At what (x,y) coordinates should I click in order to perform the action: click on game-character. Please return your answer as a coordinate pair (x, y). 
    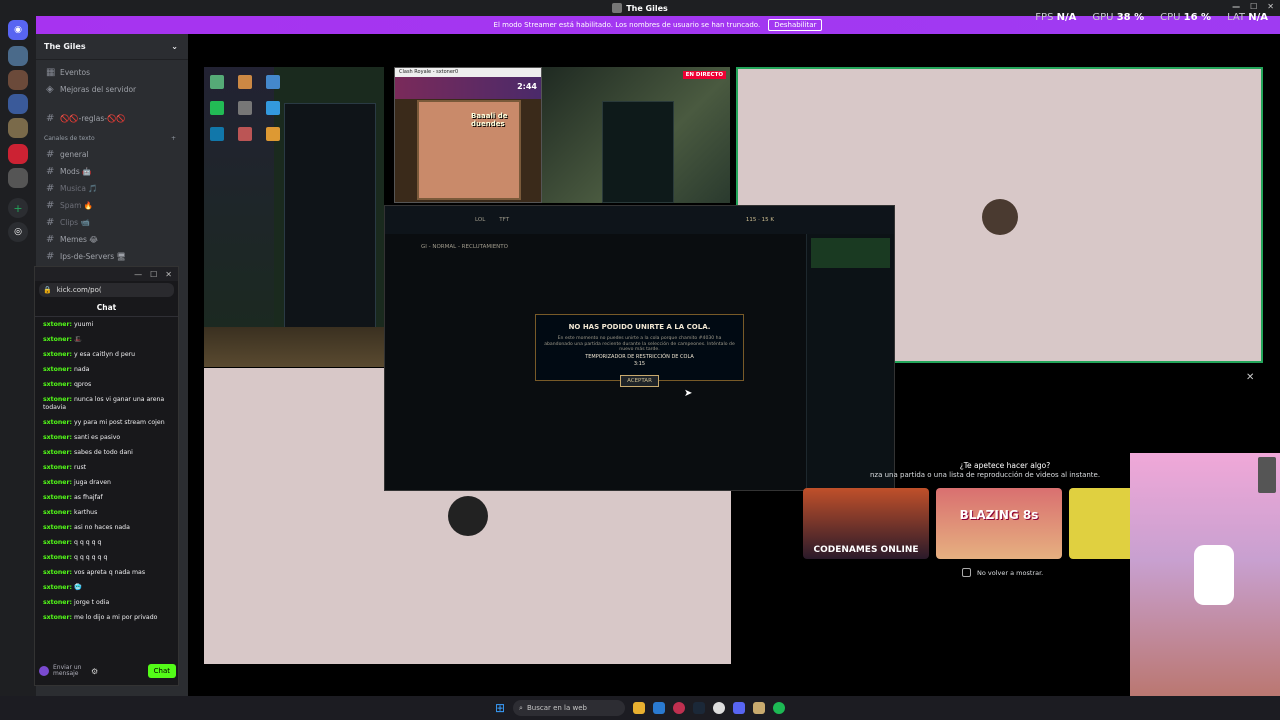
    Looking at the image, I should click on (1214, 575).